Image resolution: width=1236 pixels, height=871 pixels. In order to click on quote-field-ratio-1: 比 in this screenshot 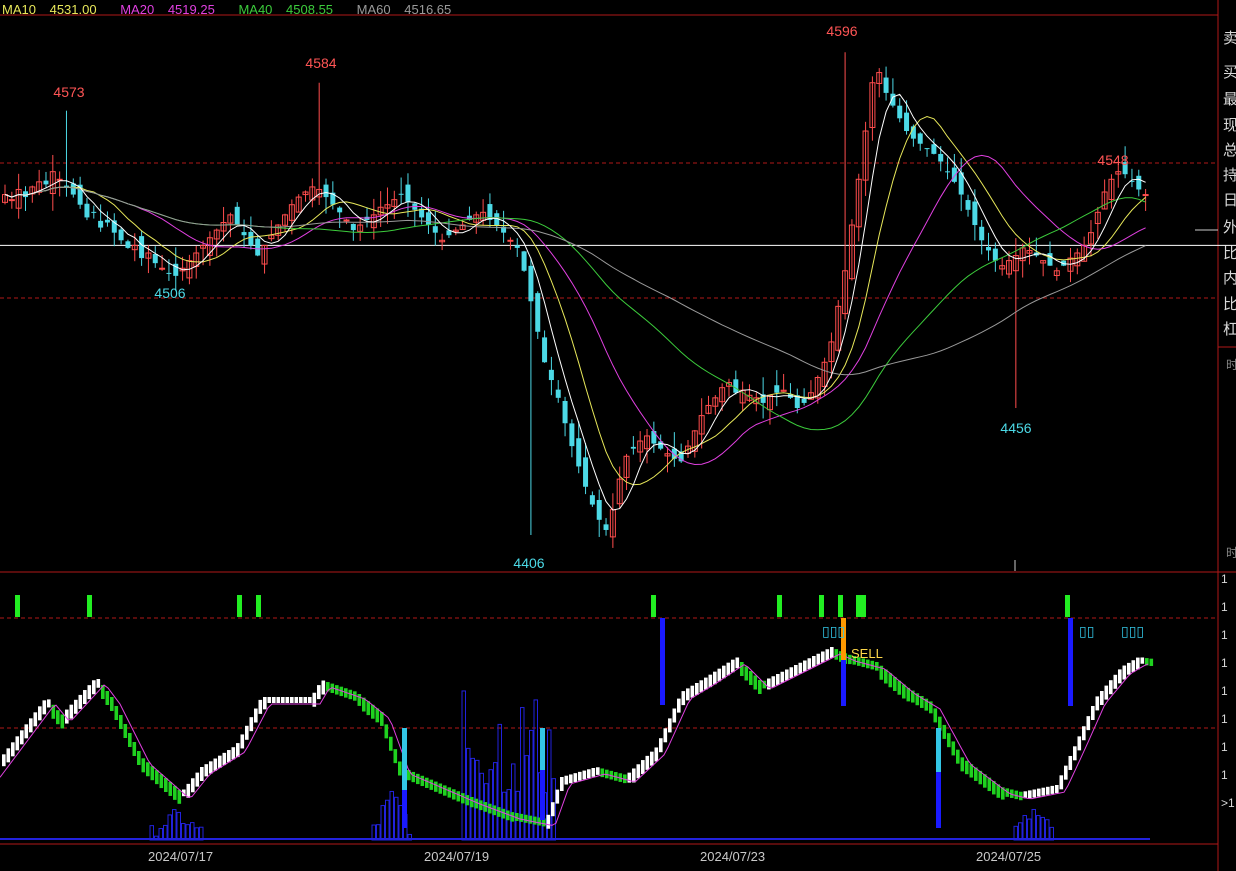, I will do `click(1229, 253)`.